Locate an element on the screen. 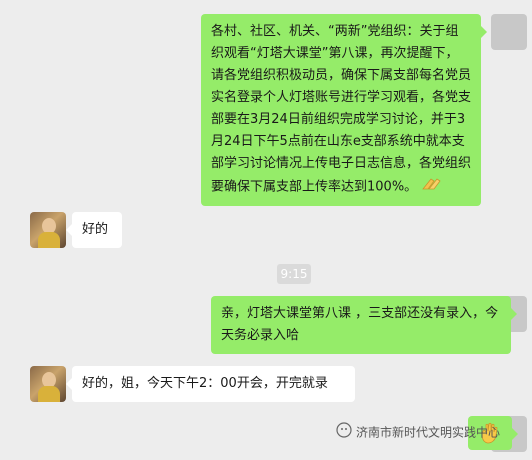  watermark-text: 济南市新时代文明实践中心 is located at coordinates (428, 432).